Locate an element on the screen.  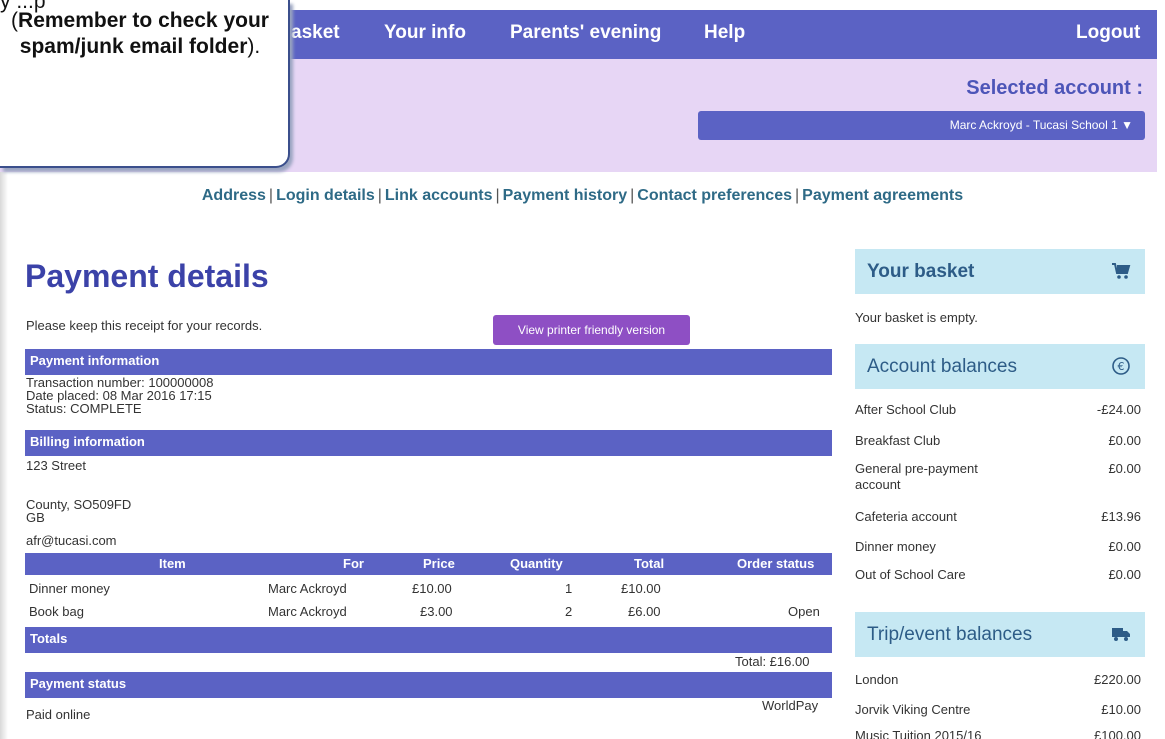
balance-name: General pre-payment account is located at coordinates (916, 476).